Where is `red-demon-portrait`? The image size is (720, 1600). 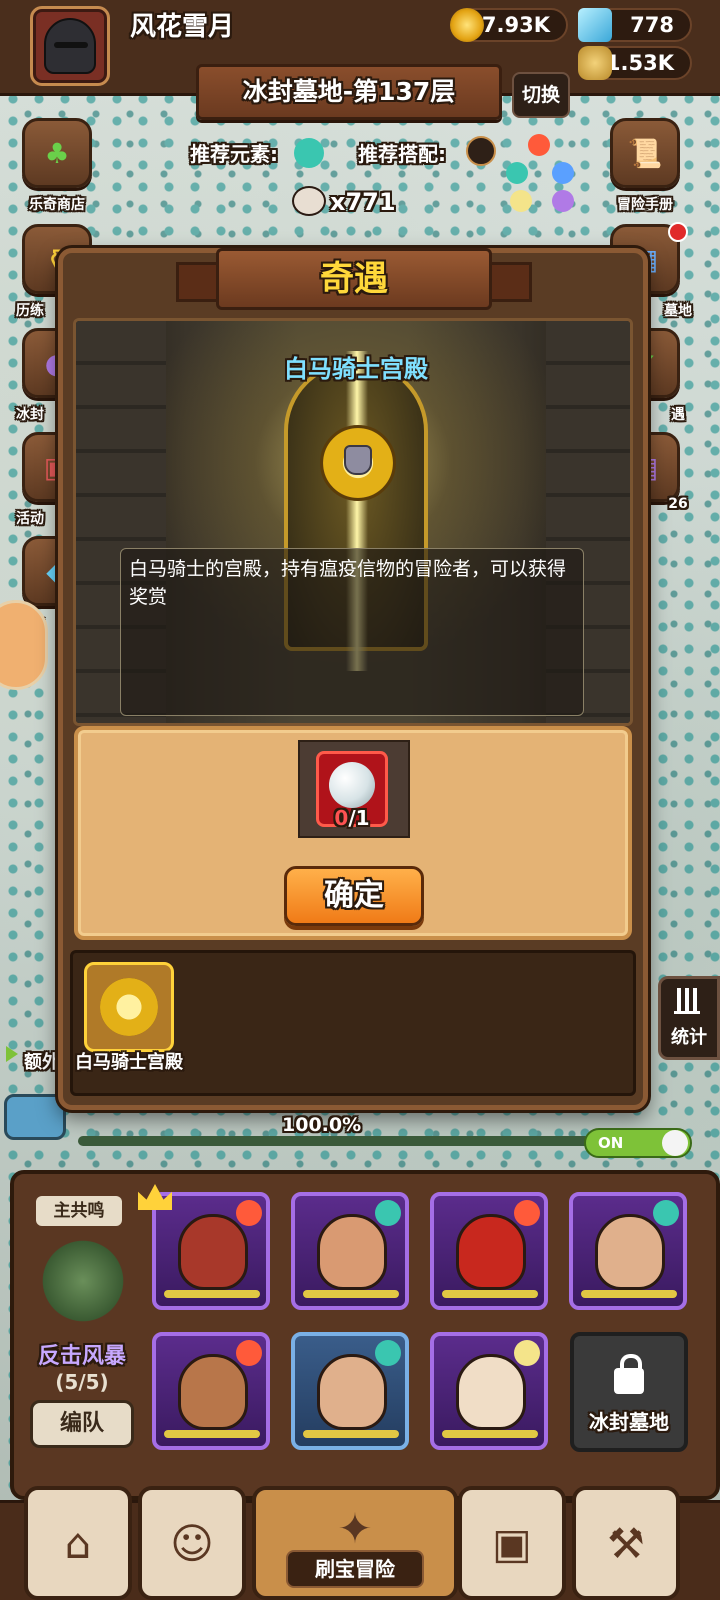
red-demon-portrait is located at coordinates (213, 1252).